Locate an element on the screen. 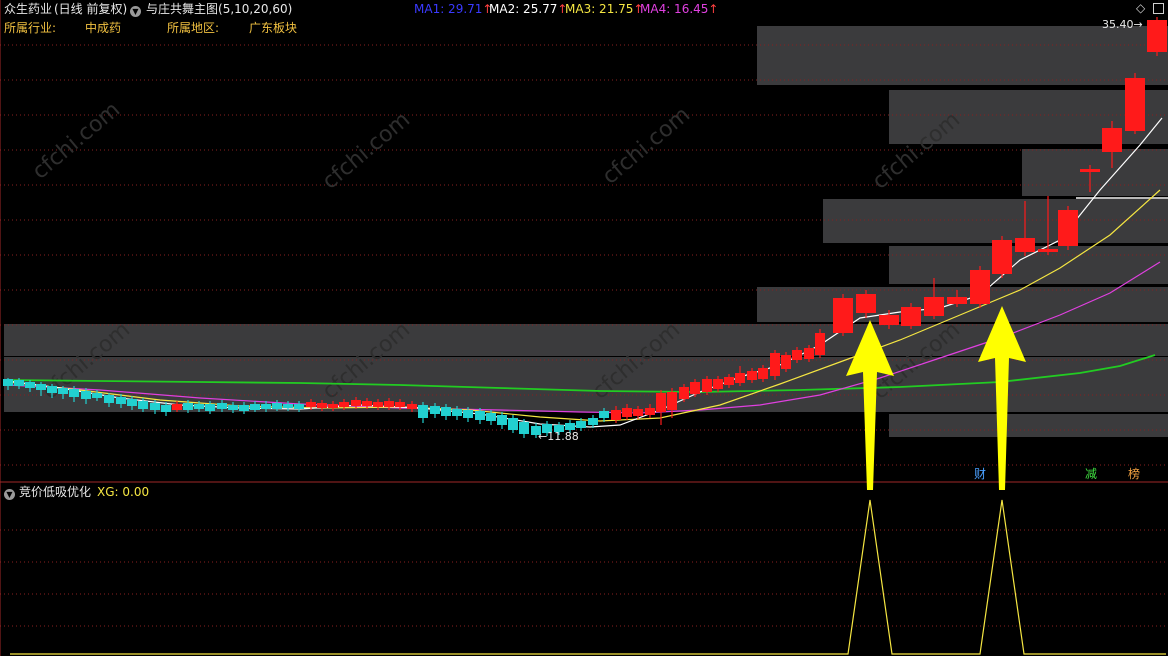 Image resolution: width=1168 pixels, height=656 pixels. stock-name: 众生药业 is located at coordinates (28, 9).